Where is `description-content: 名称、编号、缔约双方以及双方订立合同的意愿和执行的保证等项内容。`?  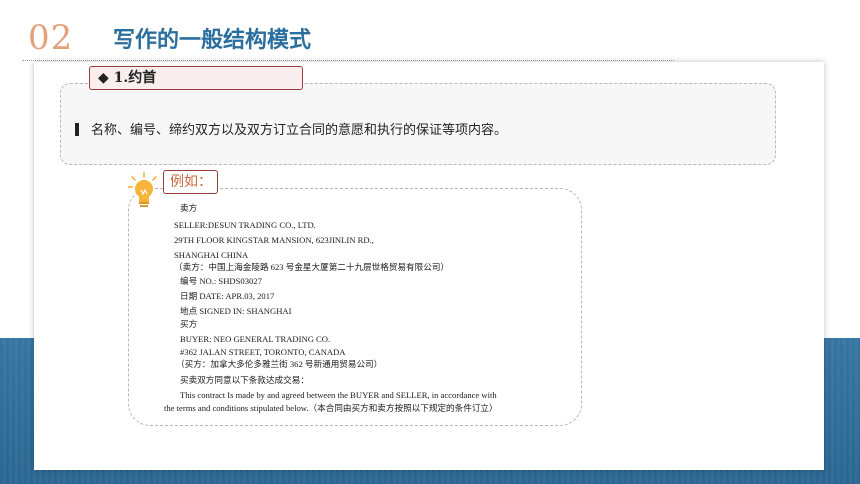 description-content: 名称、编号、缔约双方以及双方订立合同的意愿和执行的保证等项内容。 is located at coordinates (299, 130).